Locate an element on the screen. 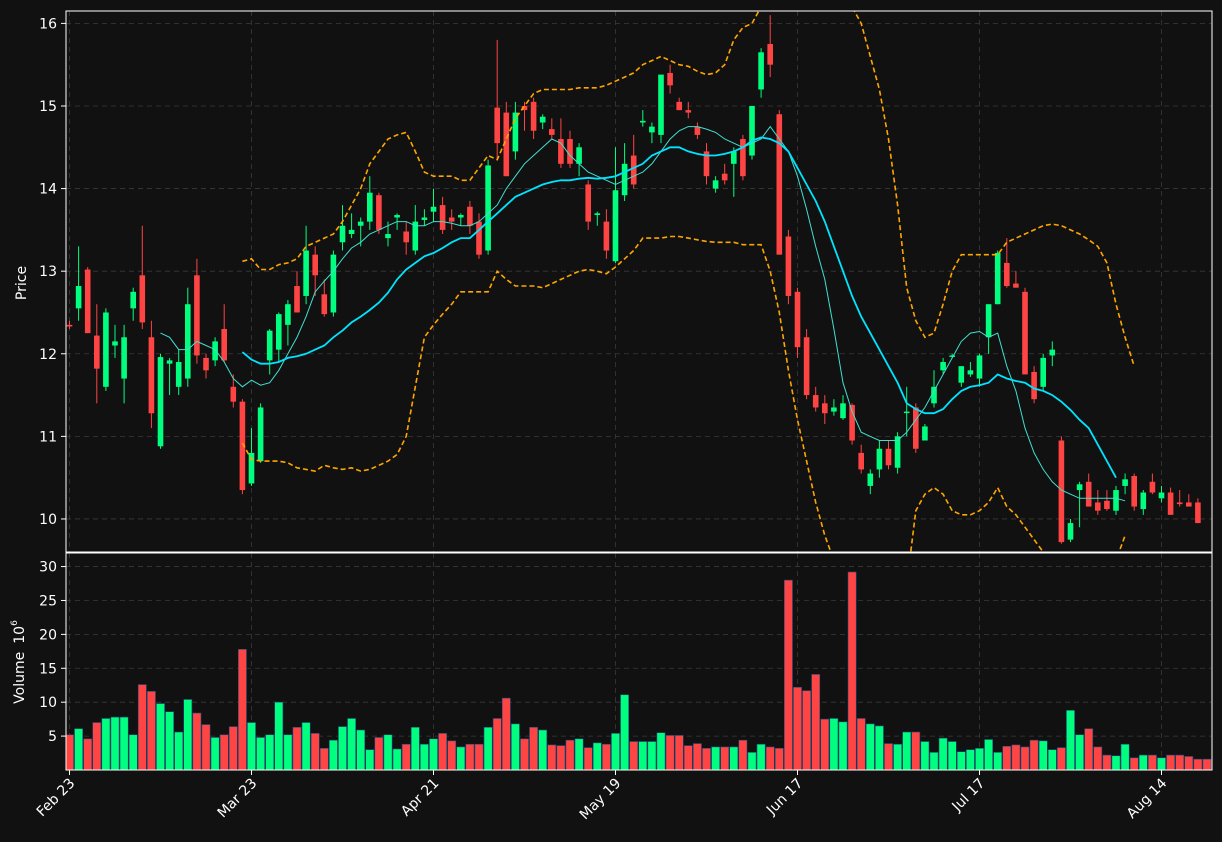 Image resolution: width=1222 pixels, height=842 pixels. price-tick-label: 16 is located at coordinates (48, 24).